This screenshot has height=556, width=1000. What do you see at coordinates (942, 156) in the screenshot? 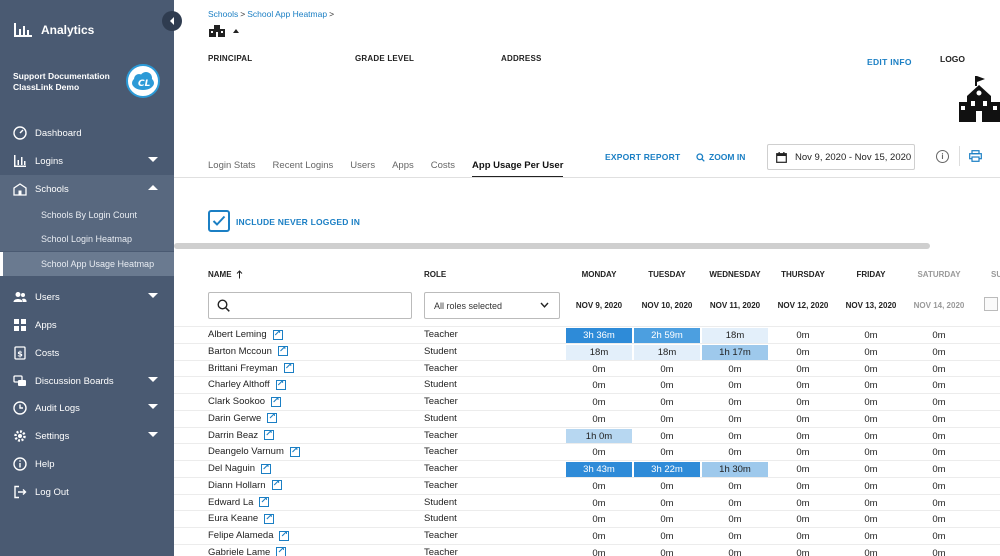
I see `info-button: i` at bounding box center [942, 156].